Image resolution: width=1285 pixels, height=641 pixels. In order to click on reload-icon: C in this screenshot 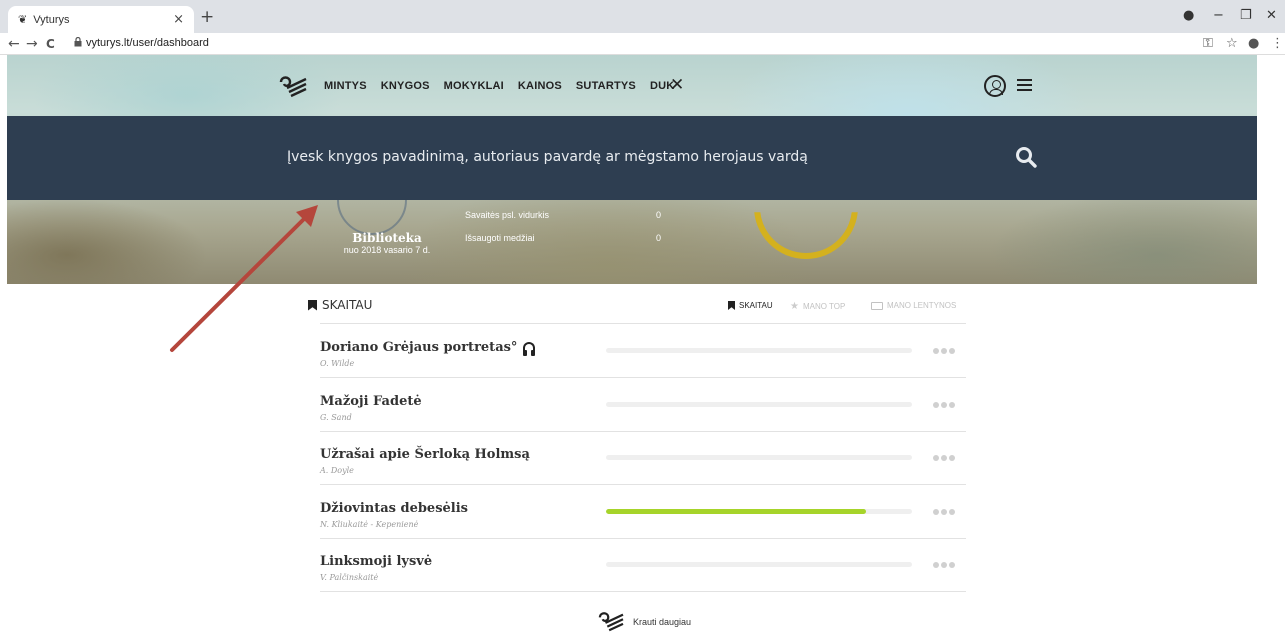, I will do `click(50, 44)`.